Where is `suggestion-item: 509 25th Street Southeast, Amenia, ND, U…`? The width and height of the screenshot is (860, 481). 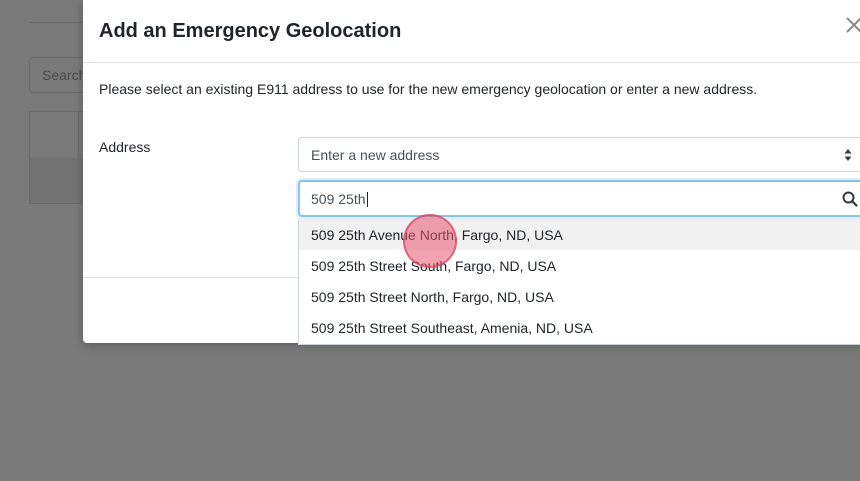
suggestion-item: 509 25th Street Southeast, Amenia, ND, U… is located at coordinates (579, 327).